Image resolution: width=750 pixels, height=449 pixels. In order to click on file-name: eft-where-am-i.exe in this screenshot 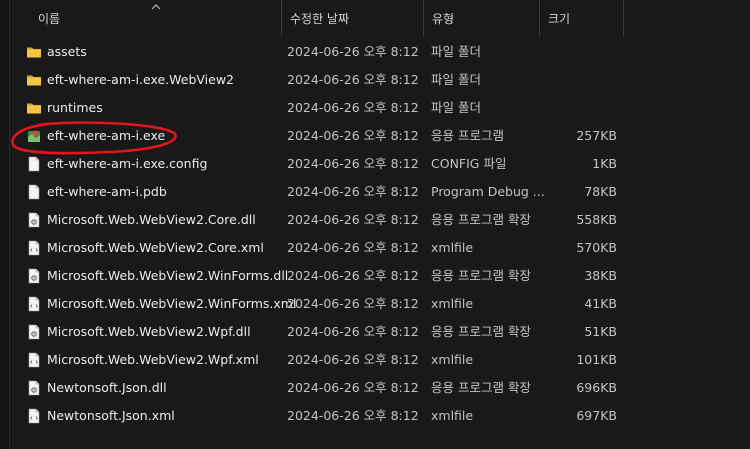, I will do `click(106, 135)`.